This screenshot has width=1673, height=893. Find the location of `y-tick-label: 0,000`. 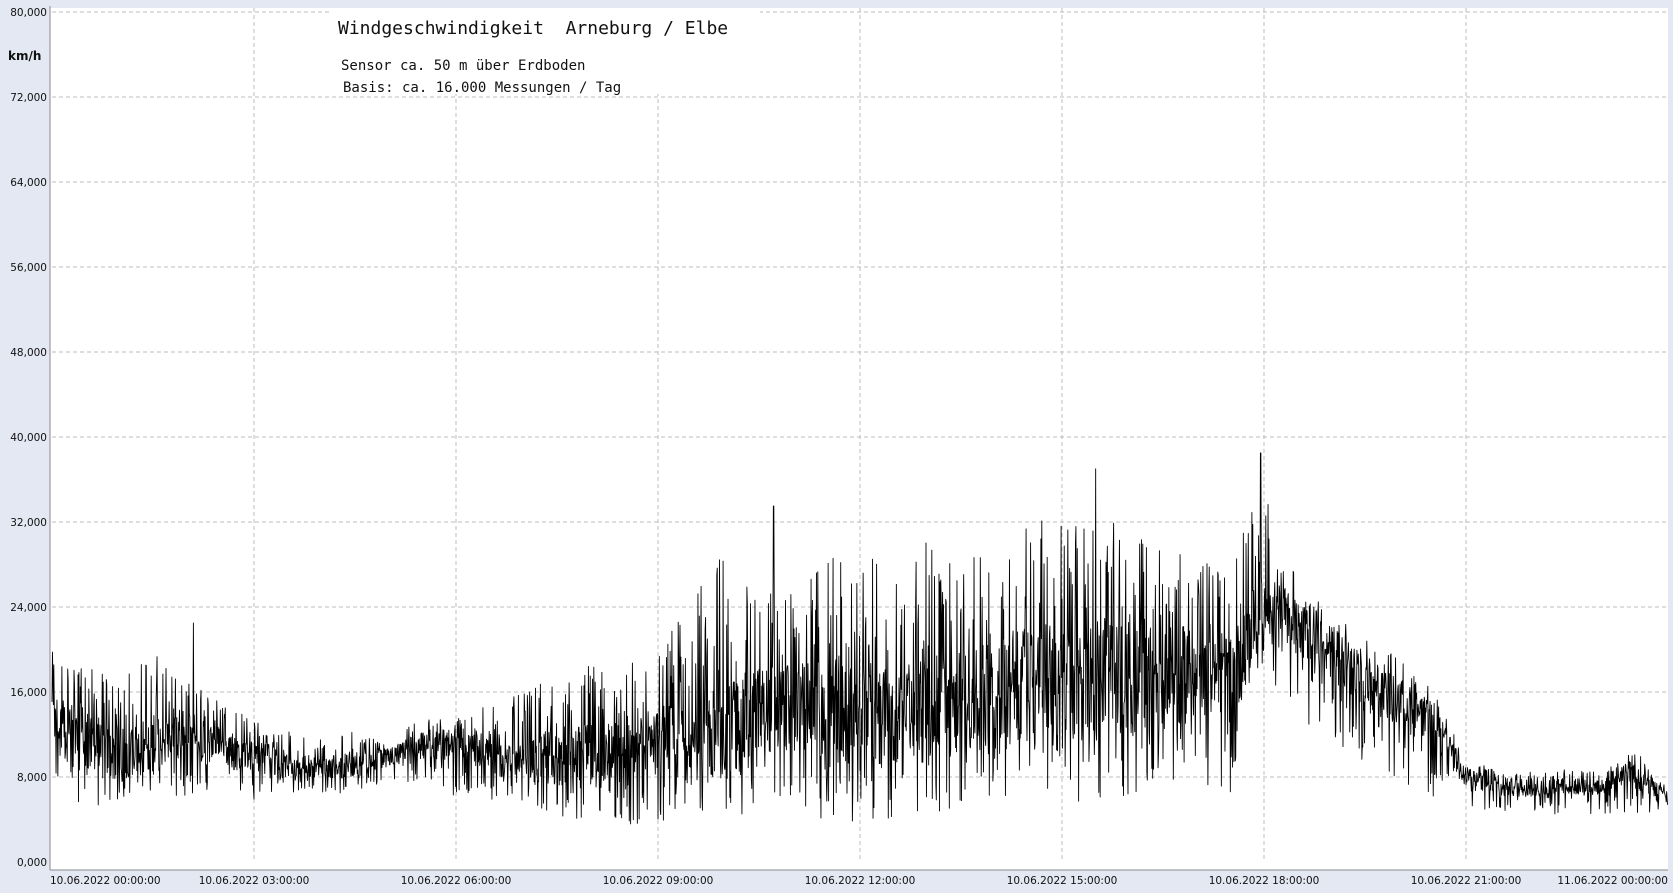

y-tick-label: 0,000 is located at coordinates (32, 863).